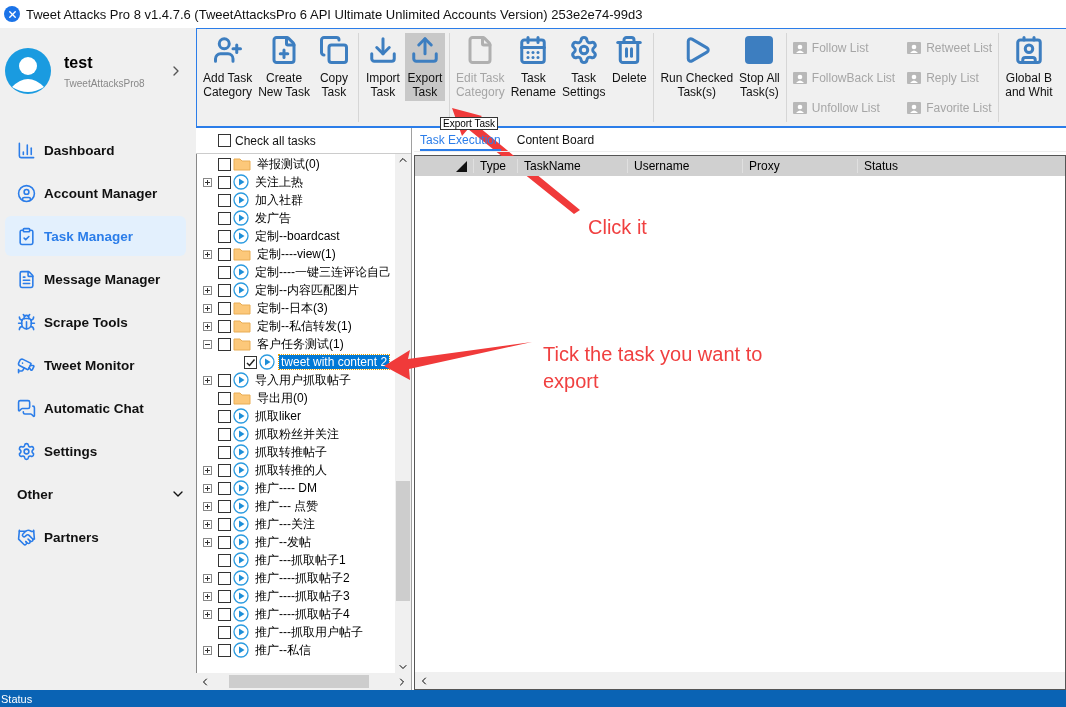 Image resolution: width=1066 pixels, height=707 pixels. What do you see at coordinates (291, 452) in the screenshot?
I see `tree-item: 抓取转推帖子` at bounding box center [291, 452].